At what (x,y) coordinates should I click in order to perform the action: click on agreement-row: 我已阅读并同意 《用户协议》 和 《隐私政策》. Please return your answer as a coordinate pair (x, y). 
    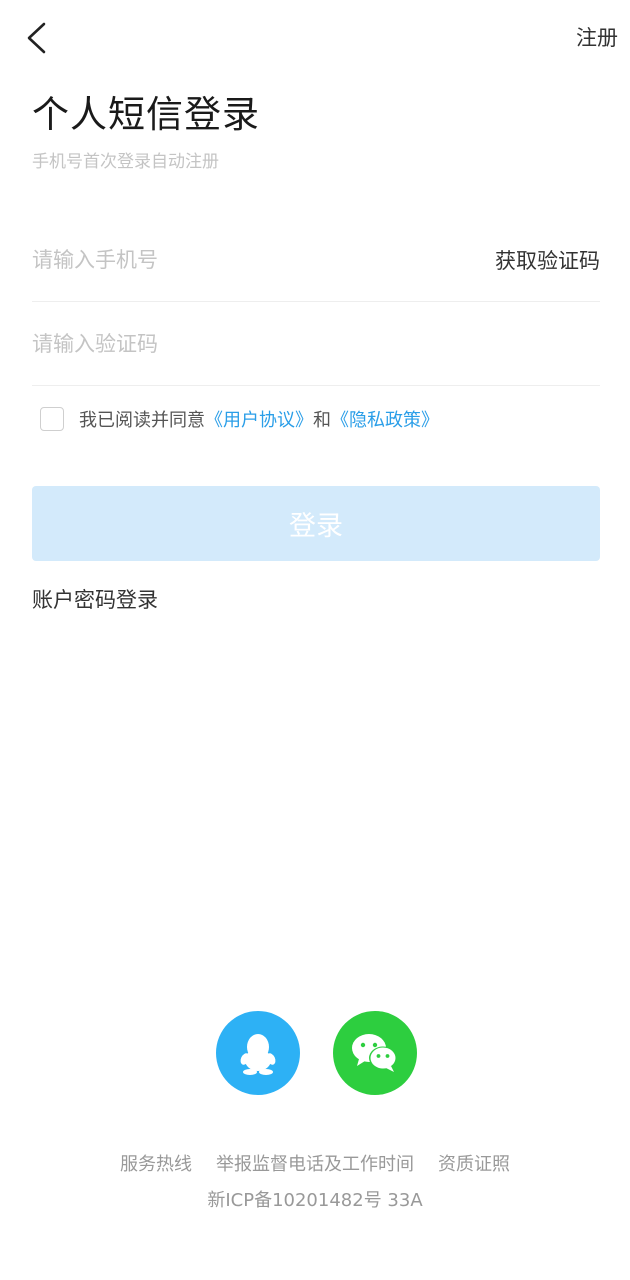
    Looking at the image, I should click on (239, 419).